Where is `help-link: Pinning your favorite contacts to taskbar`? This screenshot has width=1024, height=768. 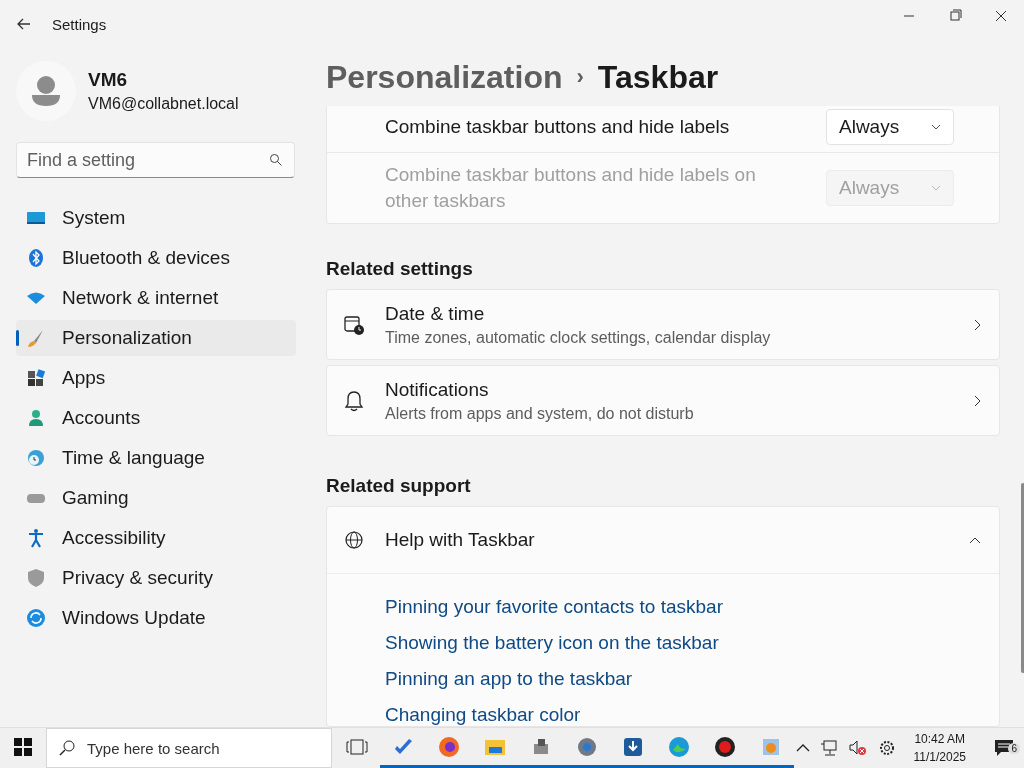 help-link: Pinning your favorite contacts to taskbar is located at coordinates (692, 607).